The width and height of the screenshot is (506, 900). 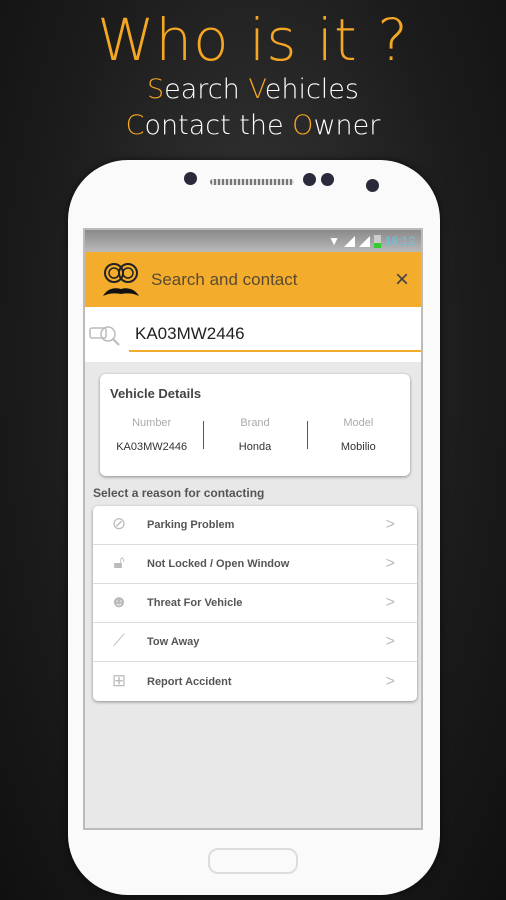 I want to click on mustache-logo-icon, so click(x=121, y=279).